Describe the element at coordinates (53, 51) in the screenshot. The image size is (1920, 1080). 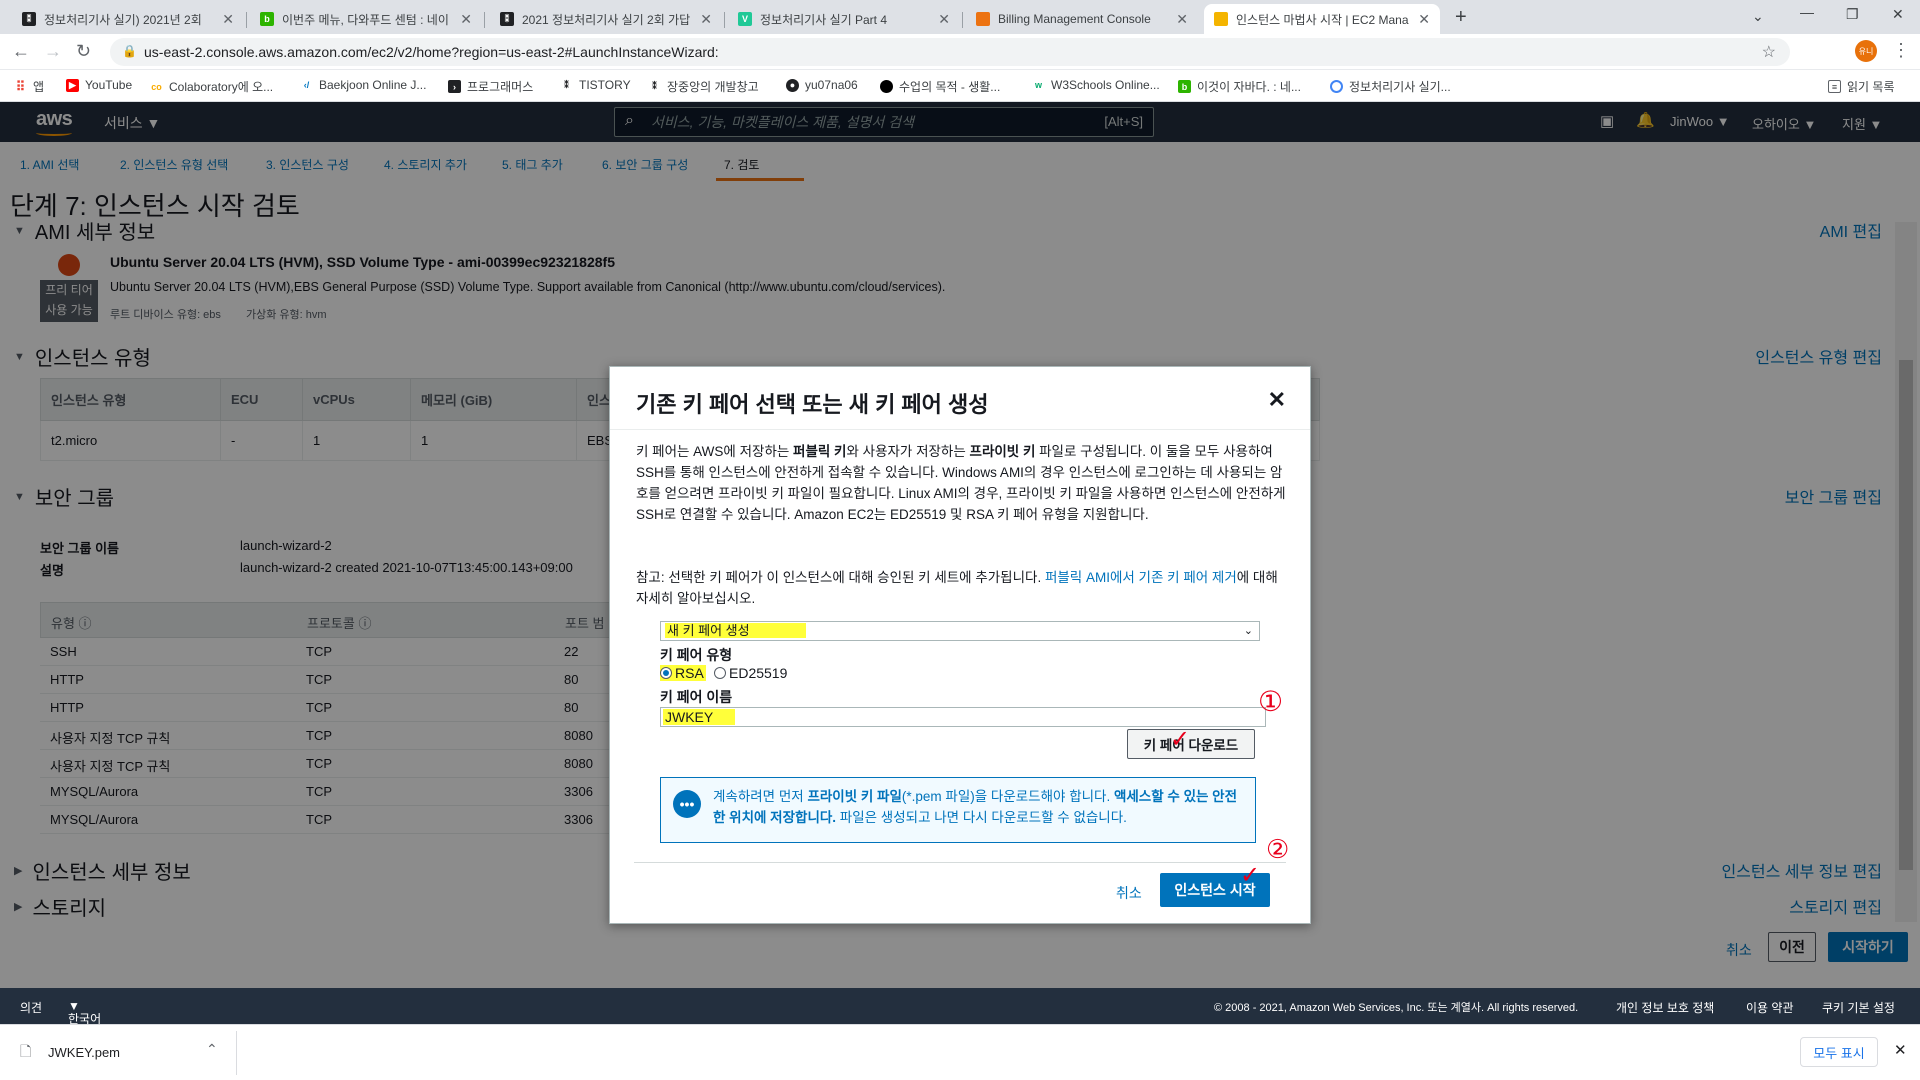
I see `forward-icon: →` at that location.